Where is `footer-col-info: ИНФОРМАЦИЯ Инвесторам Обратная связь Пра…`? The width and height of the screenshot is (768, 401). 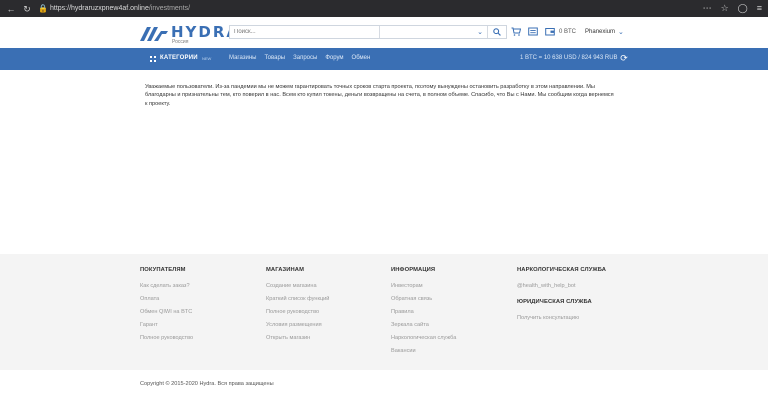
footer-col-info: ИНФОРМАЦИЯ Инвесторам Обратная связь Пра… is located at coordinates (423, 314).